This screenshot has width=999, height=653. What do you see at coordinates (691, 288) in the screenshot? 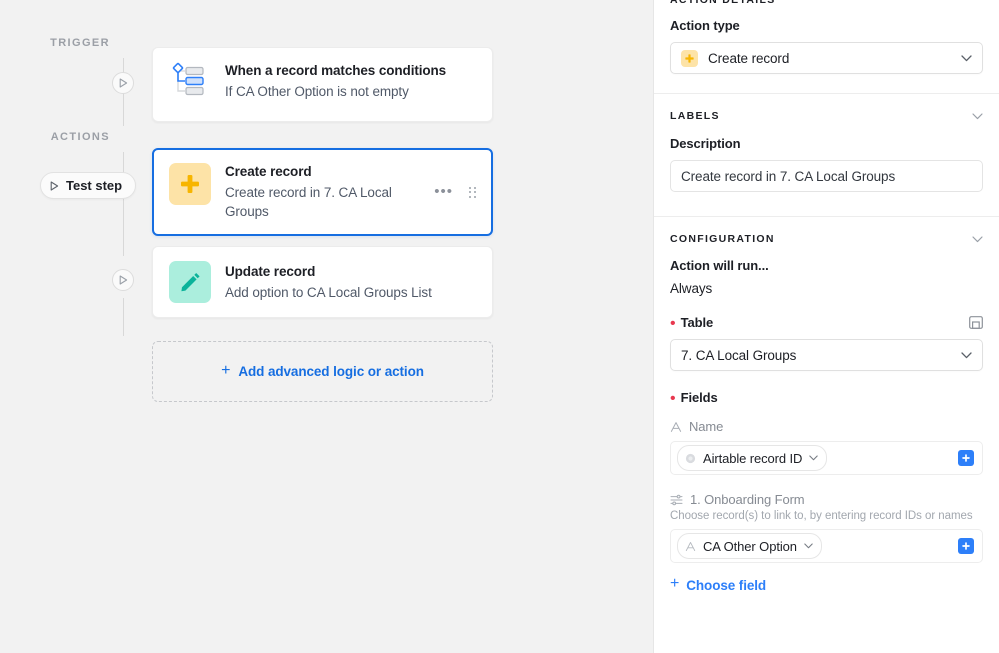
I see `action-will-run-value: Always` at bounding box center [691, 288].